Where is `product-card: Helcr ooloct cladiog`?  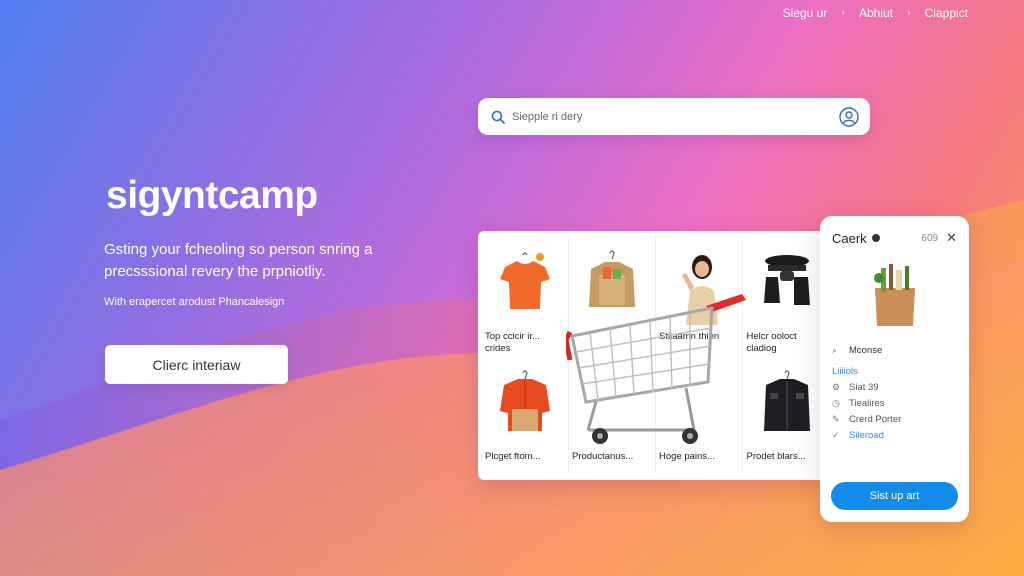
product-card: Helcr ooloct cladiog is located at coordinates (786, 295).